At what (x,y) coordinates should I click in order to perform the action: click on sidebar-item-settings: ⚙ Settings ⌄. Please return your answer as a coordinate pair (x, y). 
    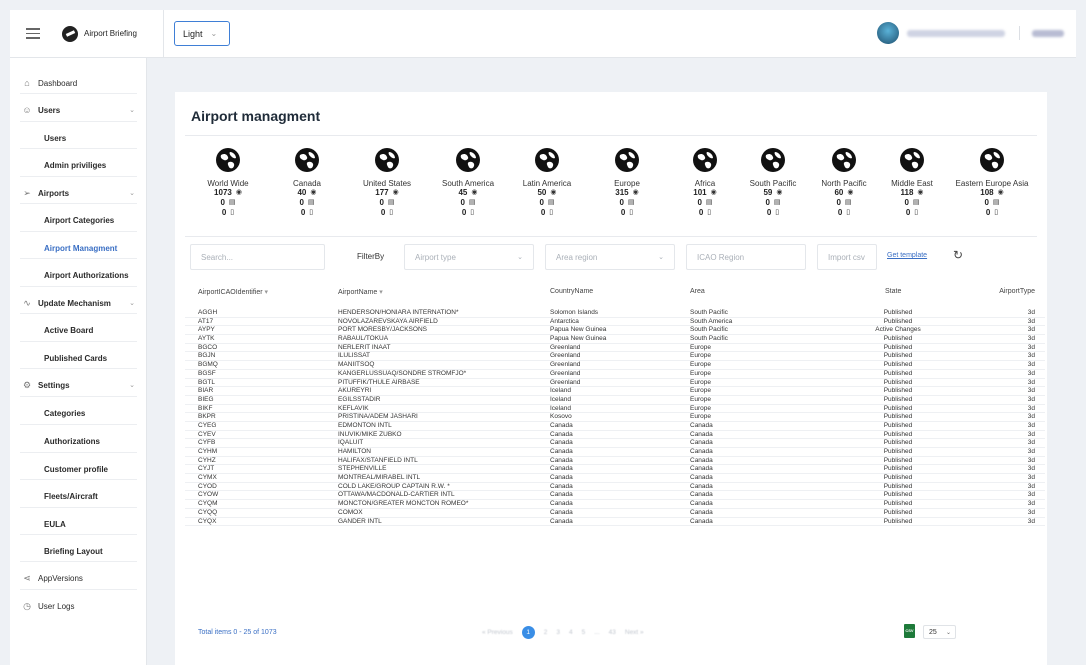
    Looking at the image, I should click on (78, 385).